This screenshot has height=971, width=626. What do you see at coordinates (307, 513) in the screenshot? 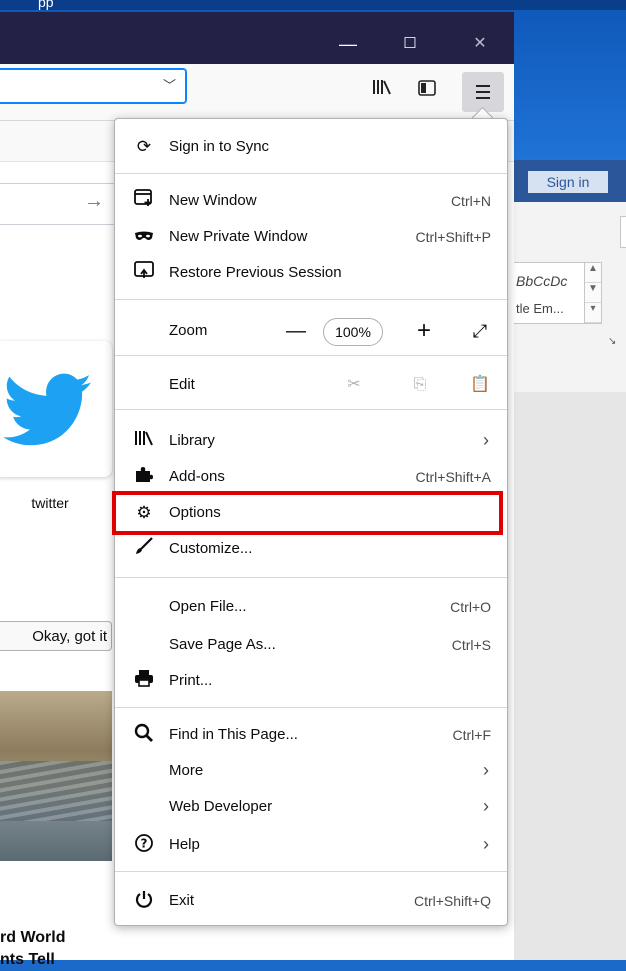
I see `options-highlight-box` at bounding box center [307, 513].